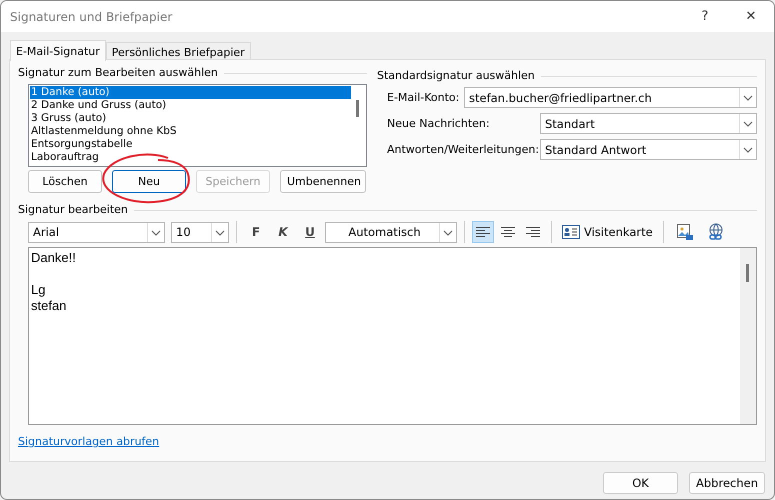 The image size is (775, 500). Describe the element at coordinates (648, 149) in the screenshot. I see `dropdown: Standard Antwort` at that location.